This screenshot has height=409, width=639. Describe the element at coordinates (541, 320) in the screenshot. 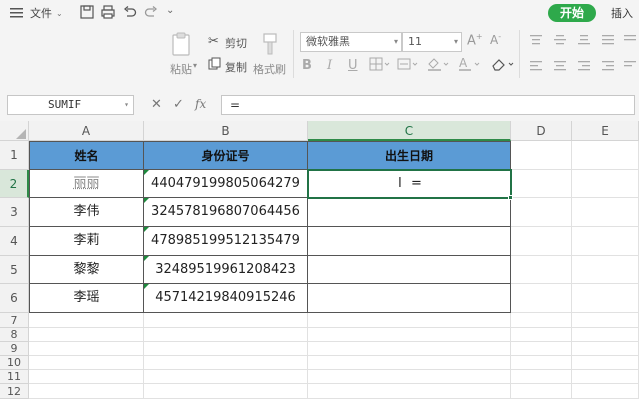

I see `cell-d7` at that location.